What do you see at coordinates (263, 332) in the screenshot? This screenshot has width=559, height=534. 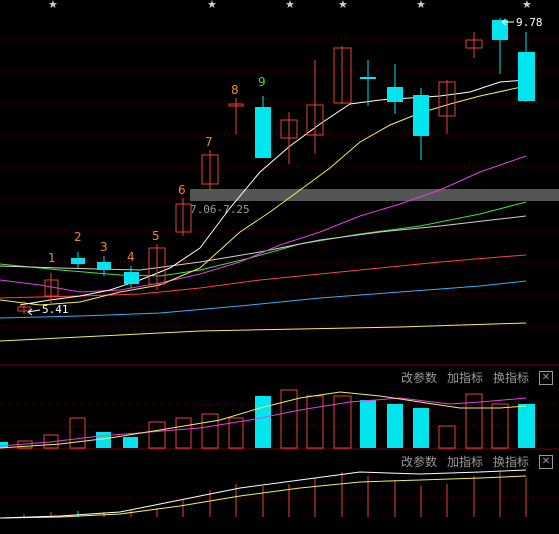 I see `ma-line-yellow-long` at bounding box center [263, 332].